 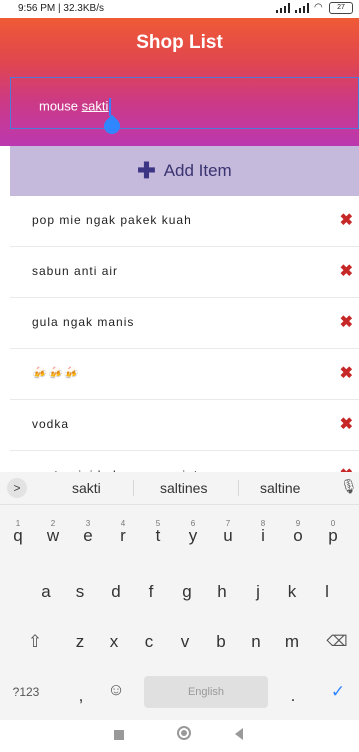 I want to click on emoji-icon: ☺, so click(x=116, y=690).